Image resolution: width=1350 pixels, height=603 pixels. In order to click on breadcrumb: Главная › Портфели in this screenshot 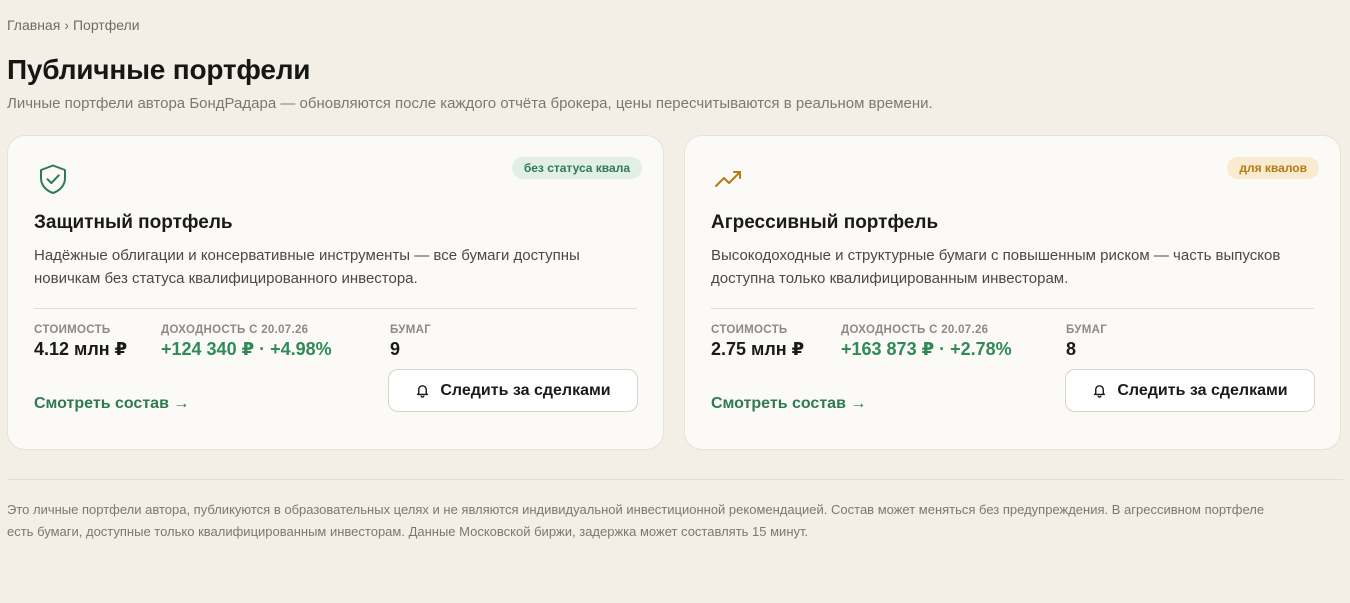, I will do `click(73, 25)`.